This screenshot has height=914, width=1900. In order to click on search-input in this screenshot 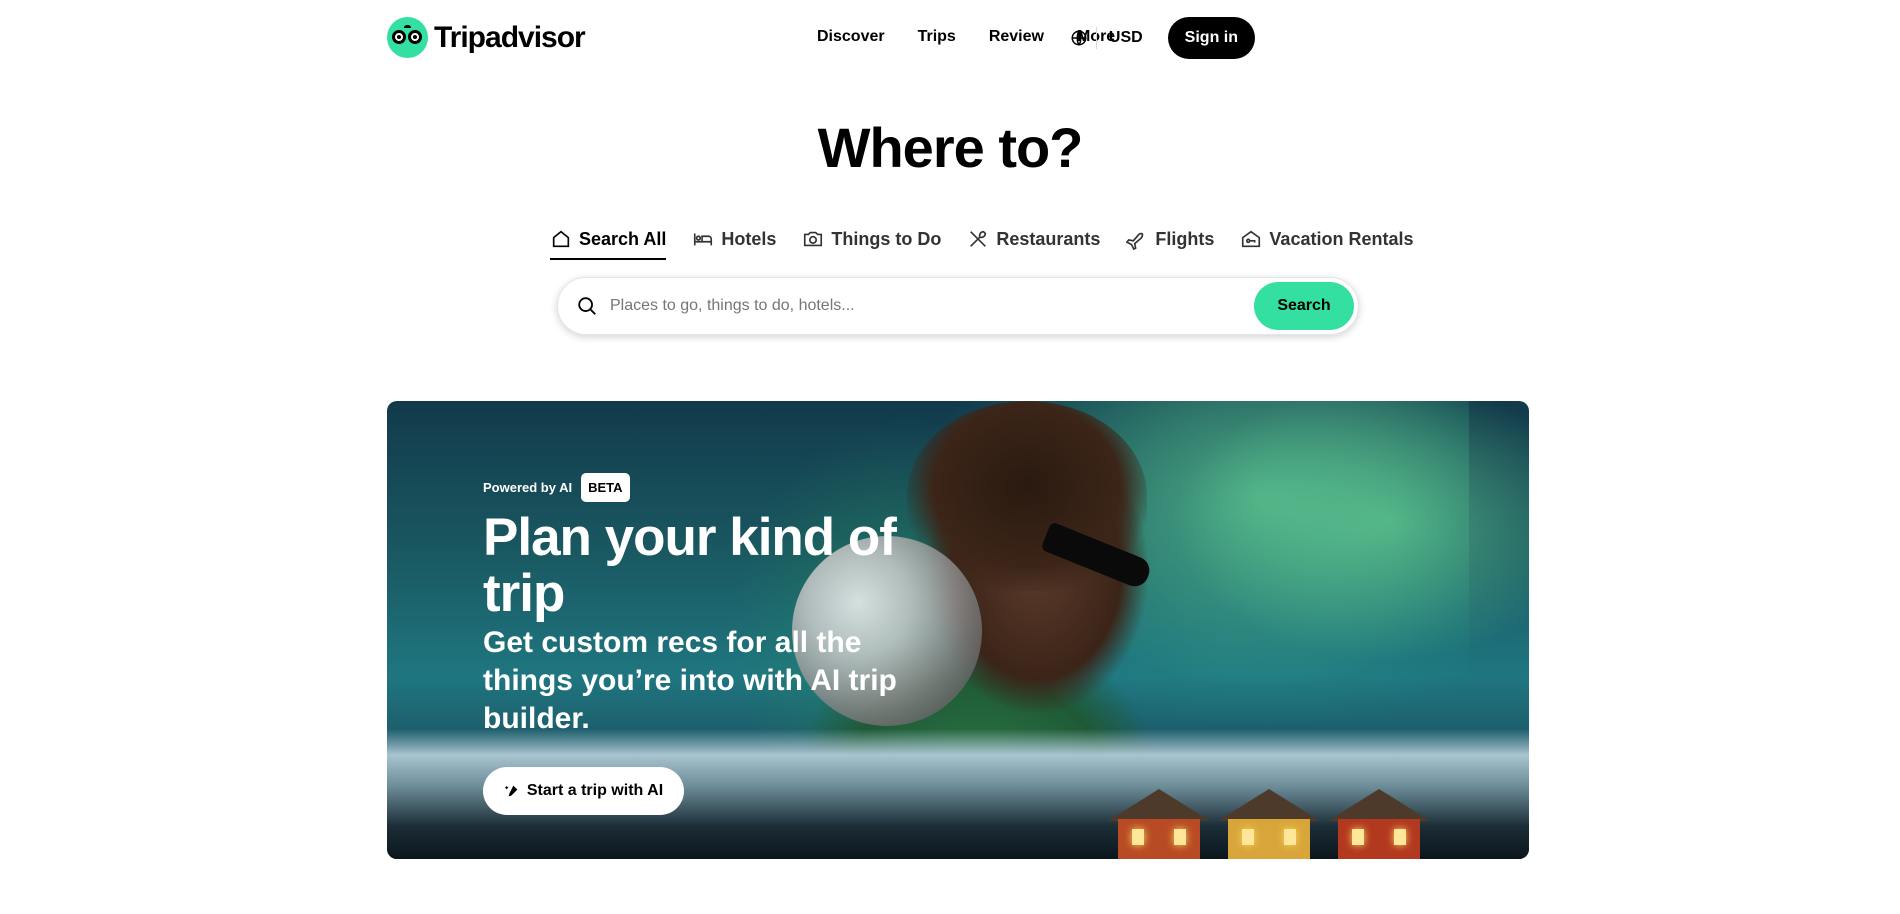, I will do `click(932, 306)`.